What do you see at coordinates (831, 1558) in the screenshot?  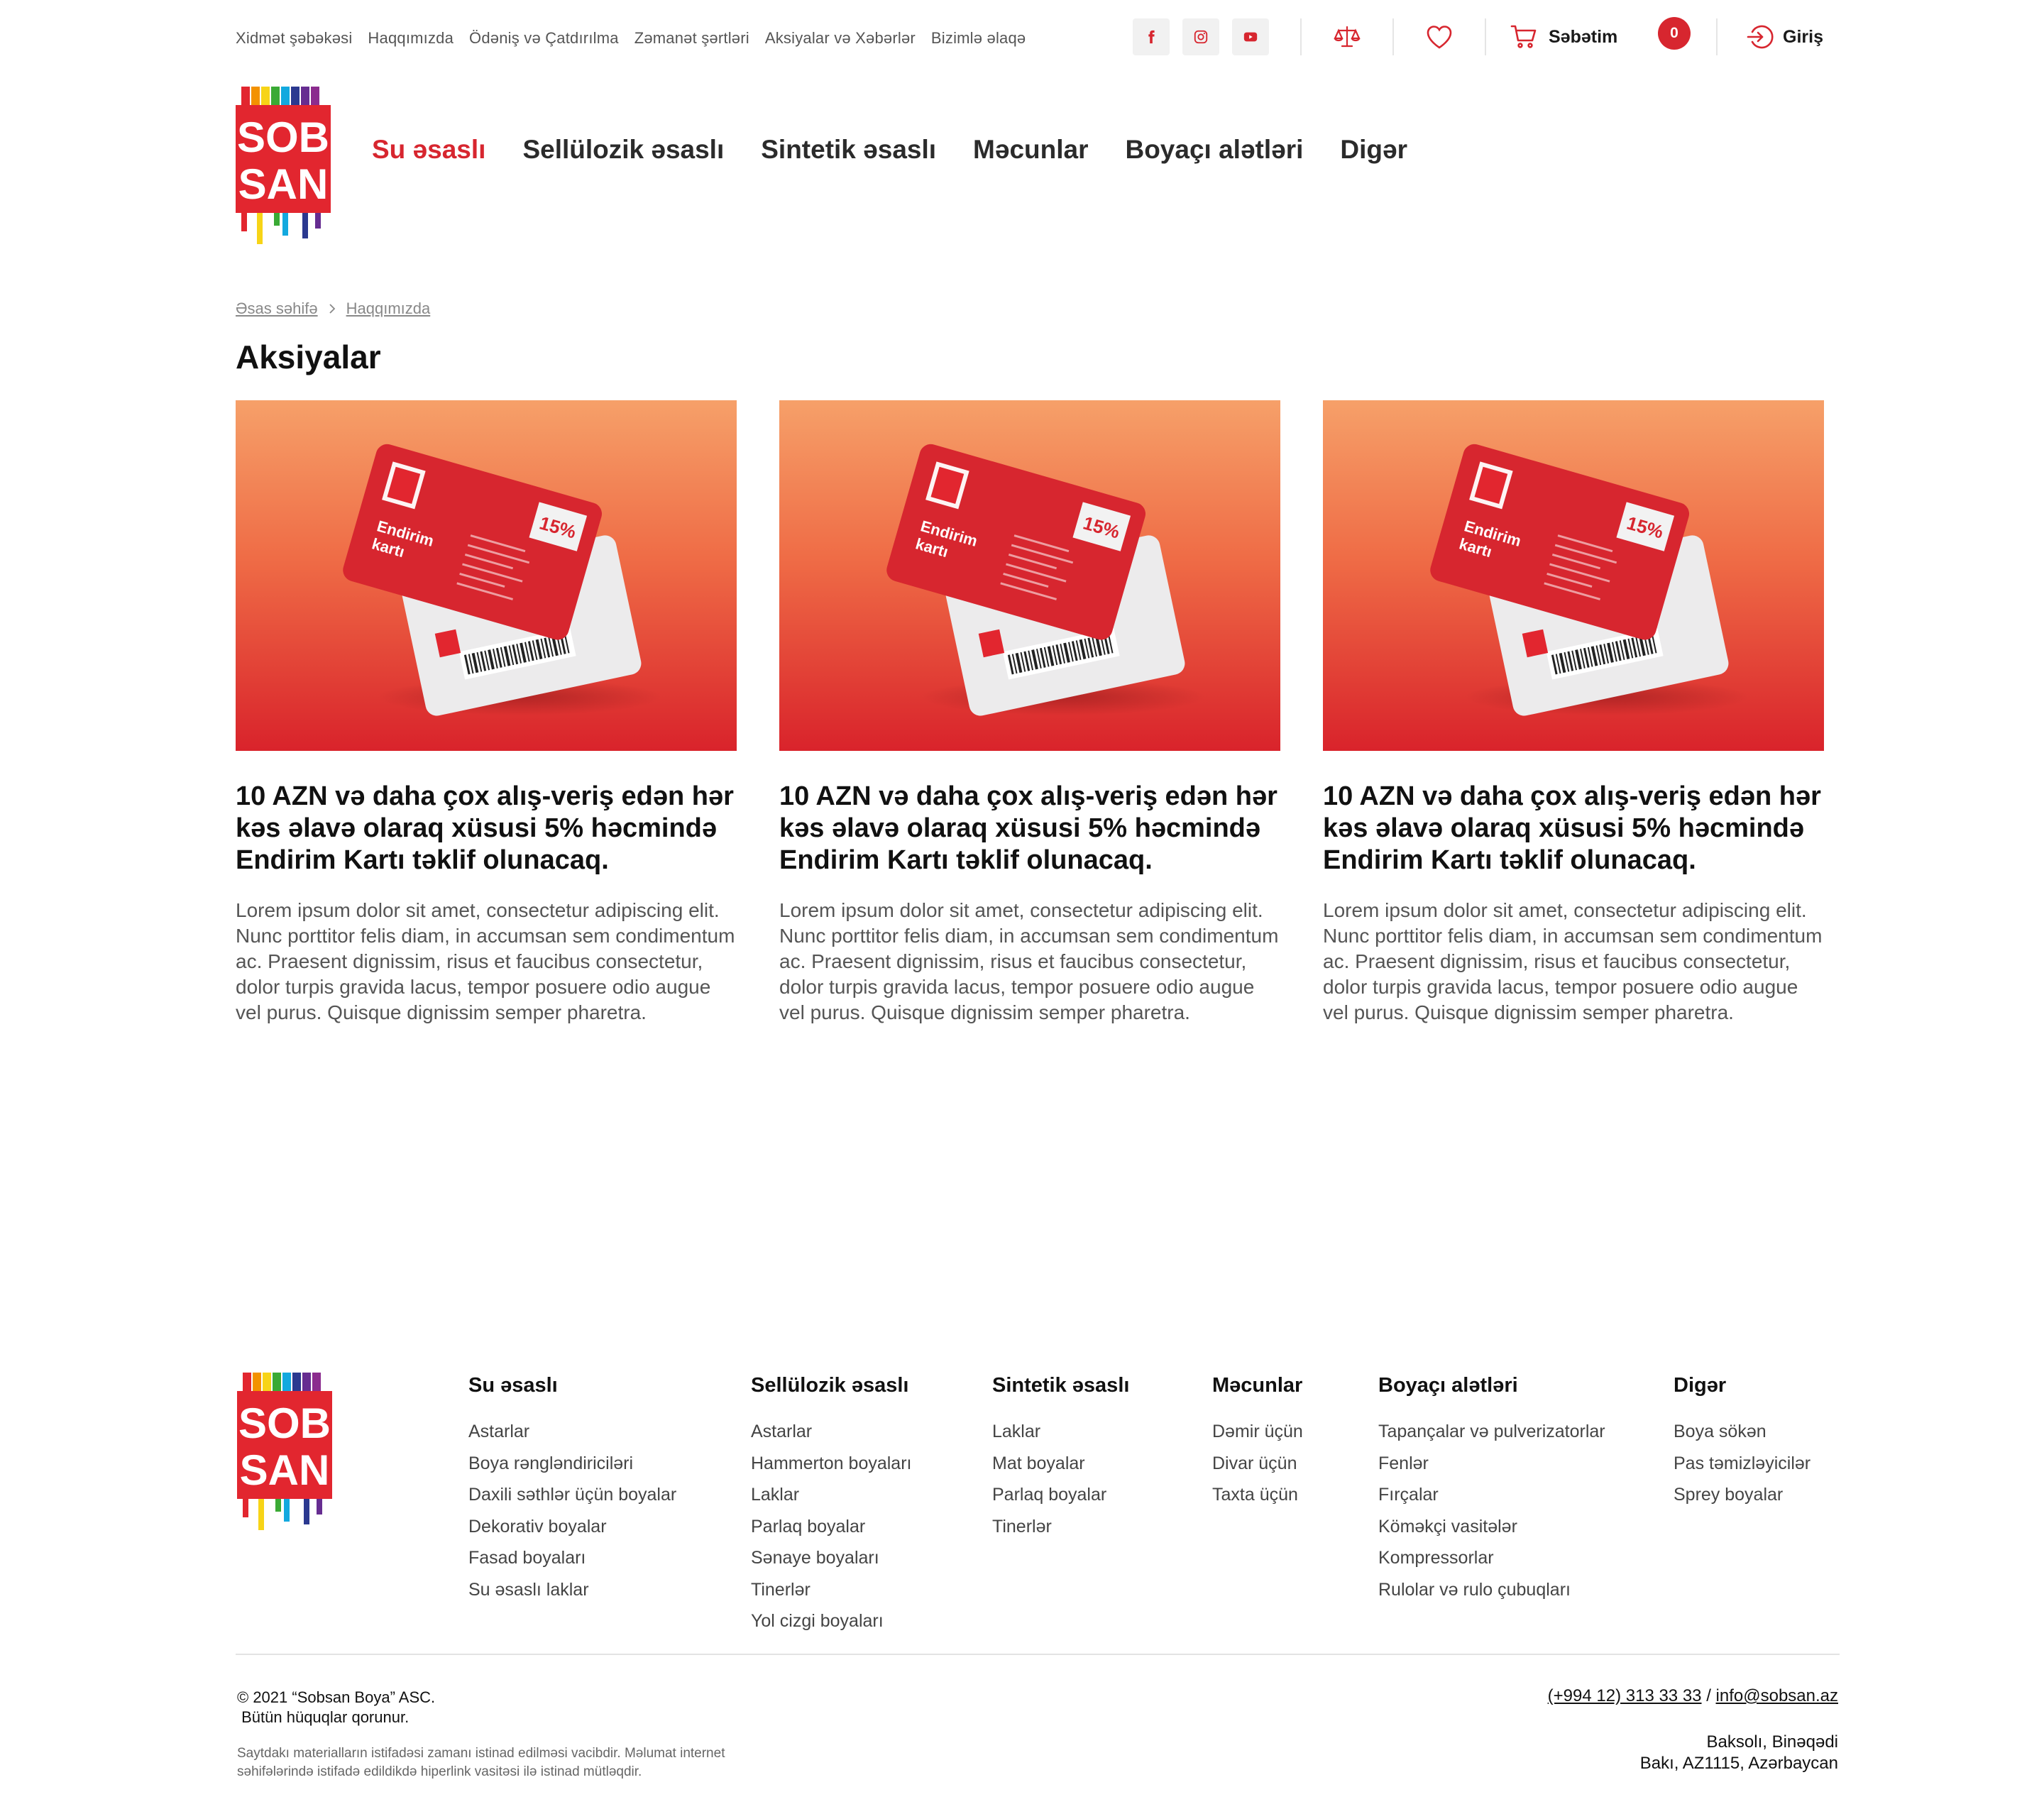 I see `footer-link: Sənaye boyaları` at bounding box center [831, 1558].